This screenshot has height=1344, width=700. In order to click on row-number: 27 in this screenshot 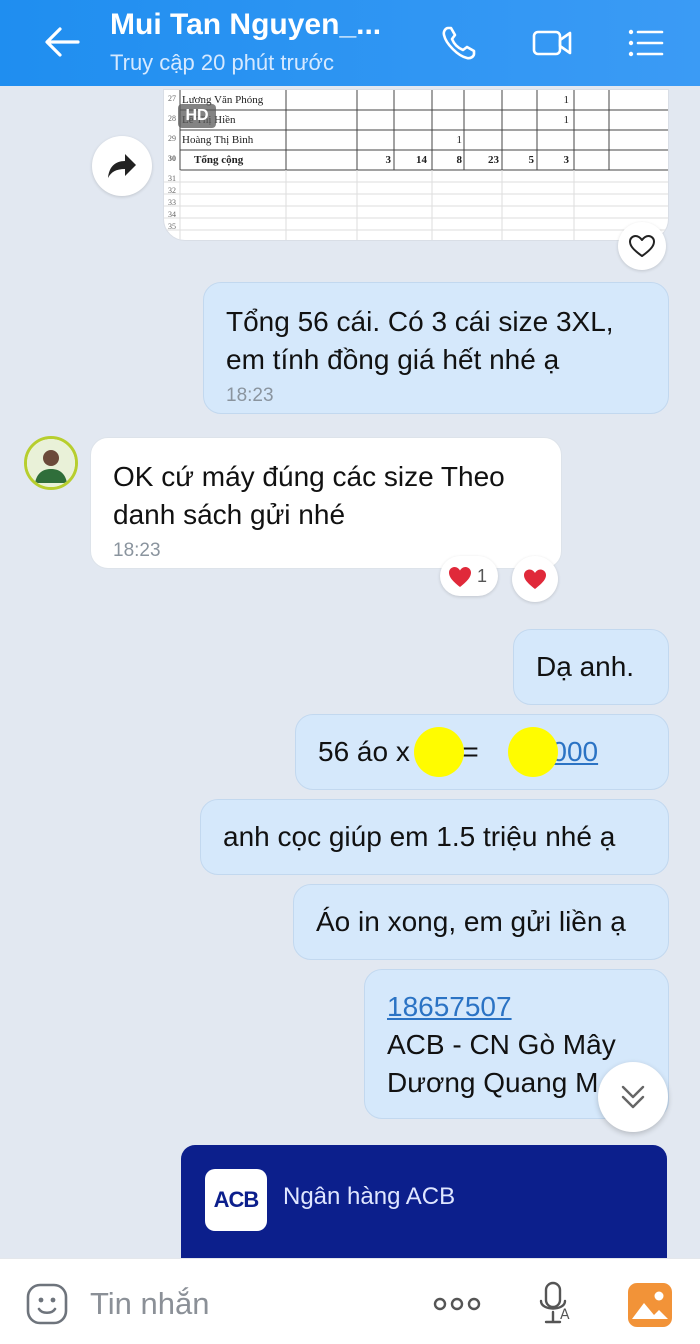, I will do `click(172, 98)`.